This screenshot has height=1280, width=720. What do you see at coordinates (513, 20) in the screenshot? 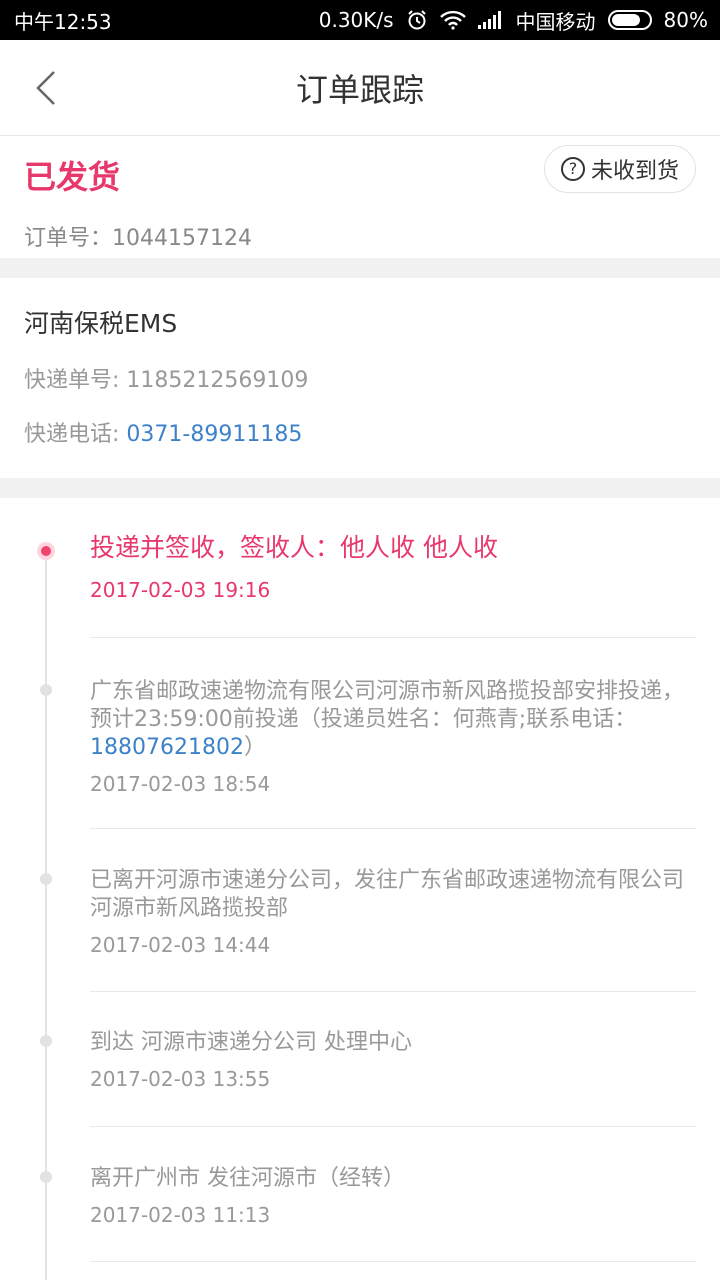
I see `status-indicators: 0.30K/s 中国移动 80%` at bounding box center [513, 20].